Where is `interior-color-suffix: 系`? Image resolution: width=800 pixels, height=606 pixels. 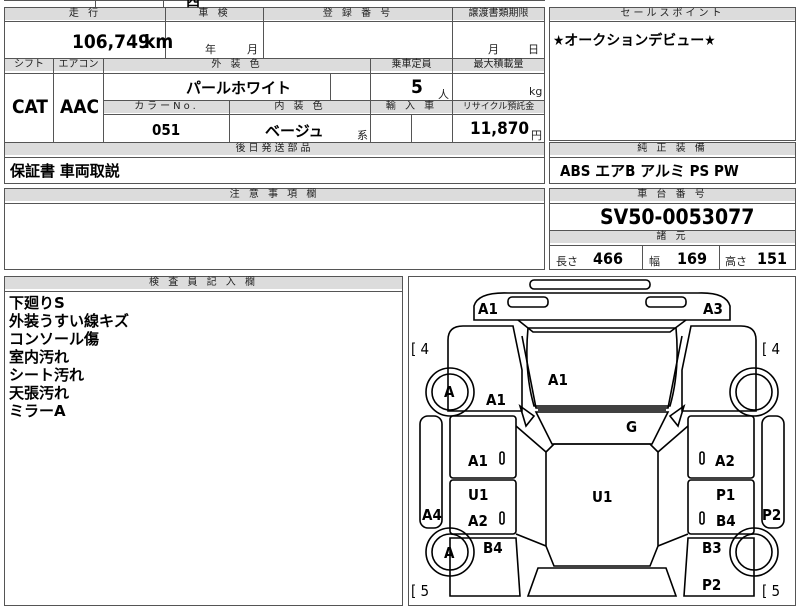
interior-color-suffix: 系 is located at coordinates (362, 135).